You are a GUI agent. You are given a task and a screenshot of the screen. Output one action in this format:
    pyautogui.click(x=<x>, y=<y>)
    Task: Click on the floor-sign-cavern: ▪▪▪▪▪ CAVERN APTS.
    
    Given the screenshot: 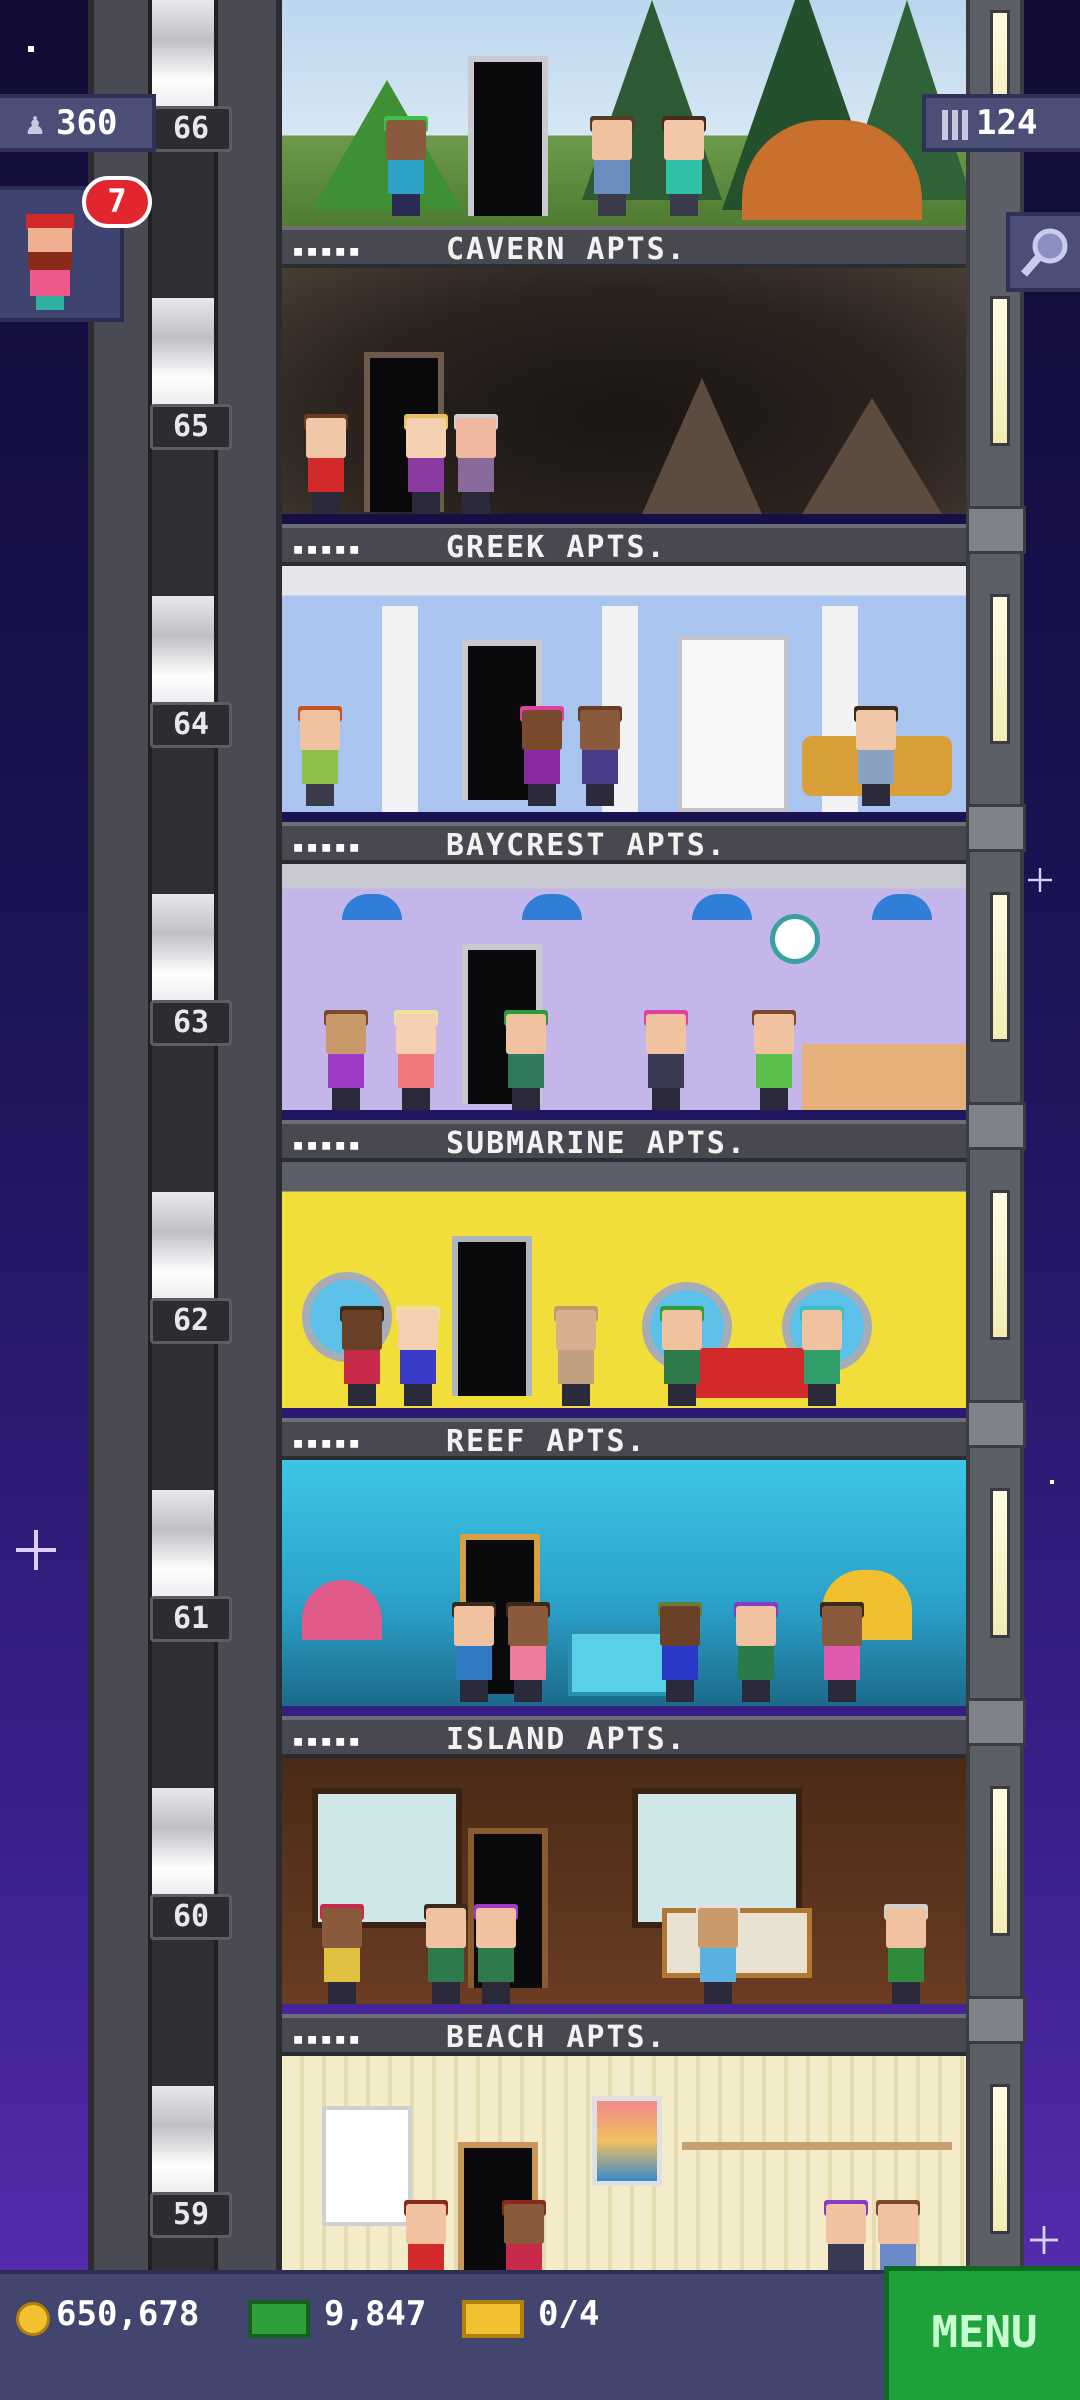 What is the action you would take?
    pyautogui.click(x=624, y=247)
    